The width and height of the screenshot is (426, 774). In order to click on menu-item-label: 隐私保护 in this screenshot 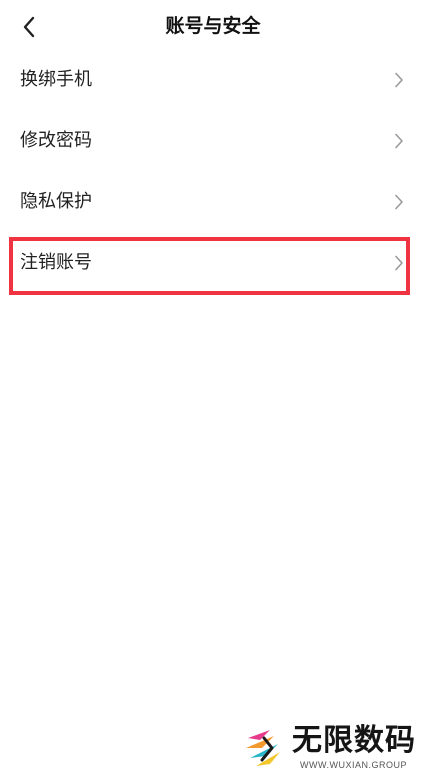, I will do `click(56, 201)`.